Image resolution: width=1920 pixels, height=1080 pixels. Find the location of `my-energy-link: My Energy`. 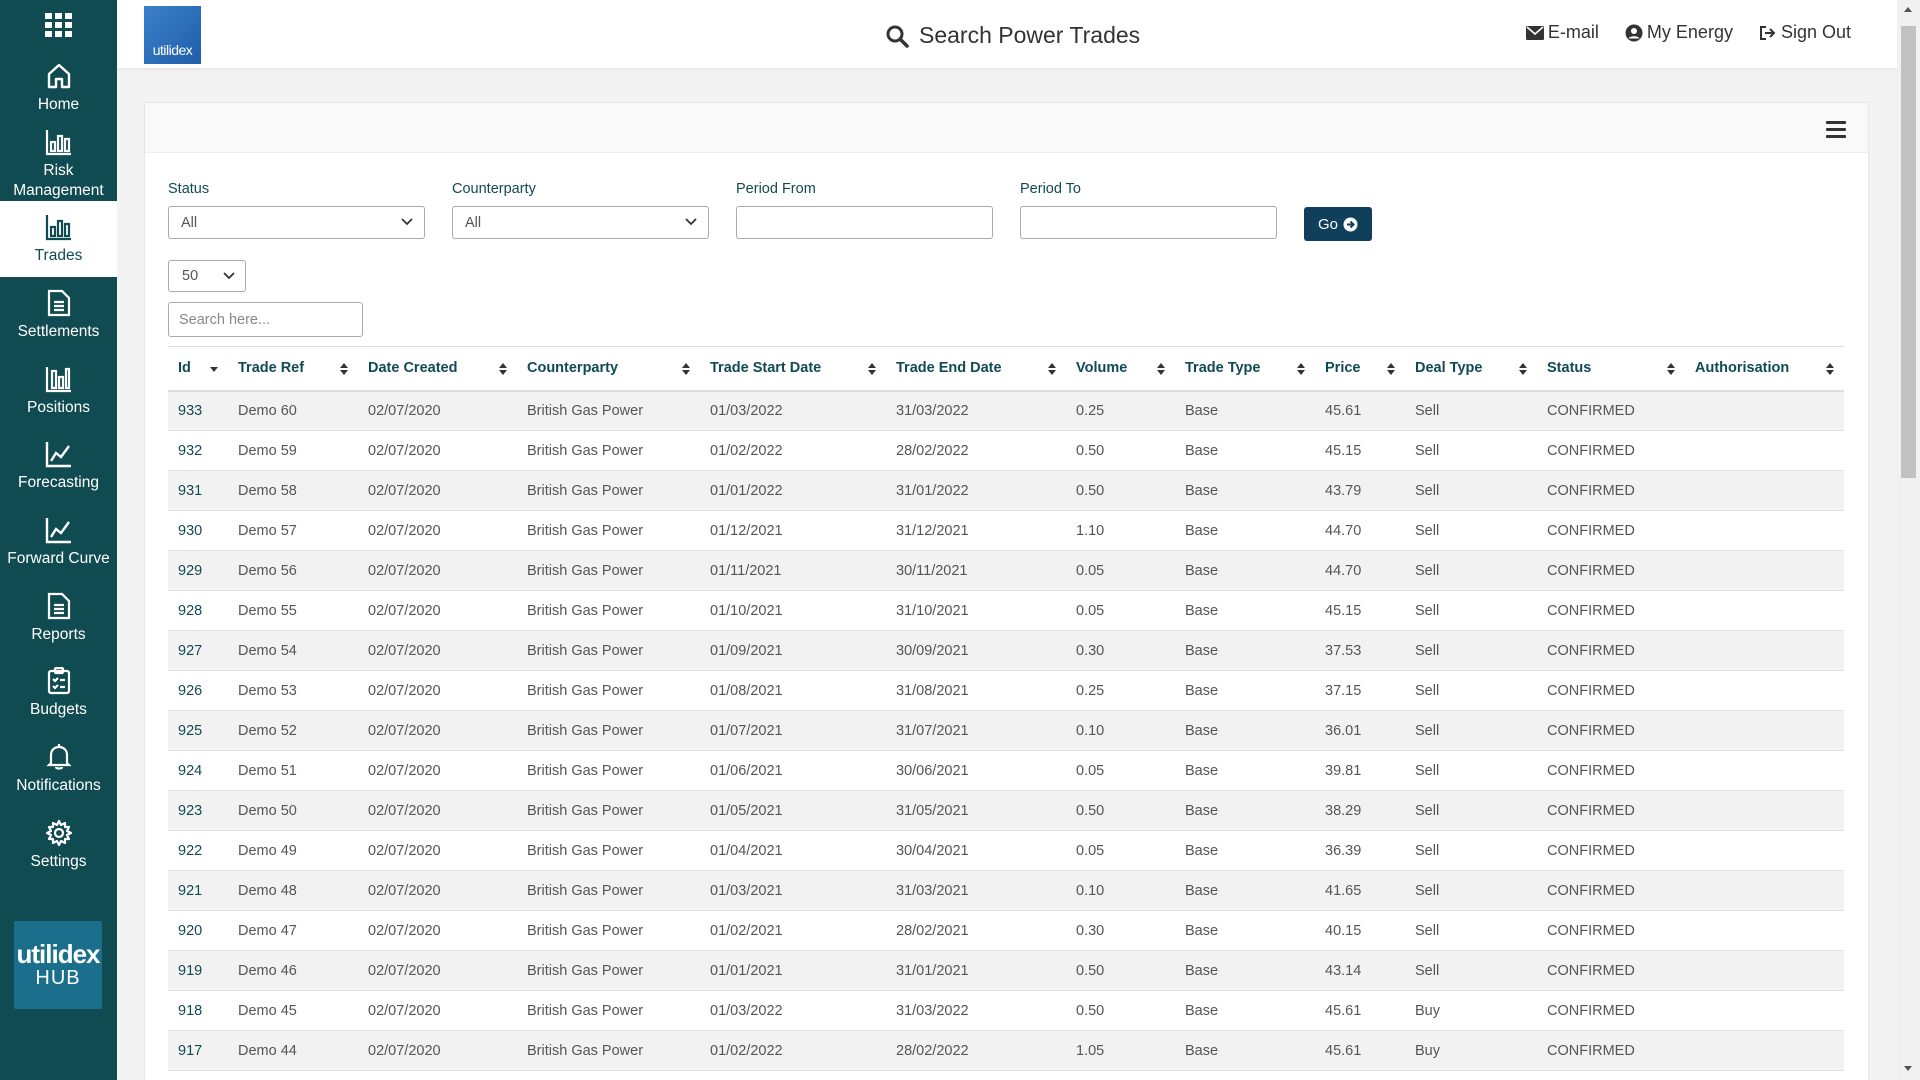

my-energy-link: My Energy is located at coordinates (1679, 32).